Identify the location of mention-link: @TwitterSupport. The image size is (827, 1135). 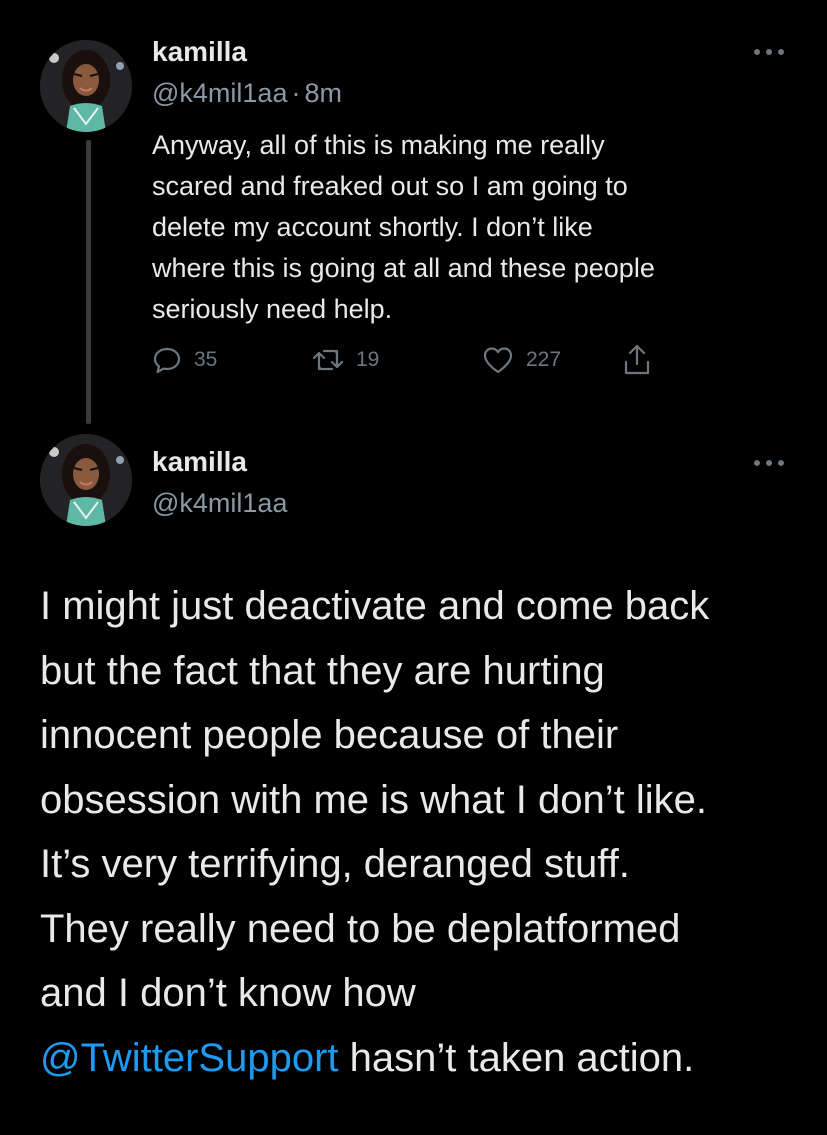
(189, 1058).